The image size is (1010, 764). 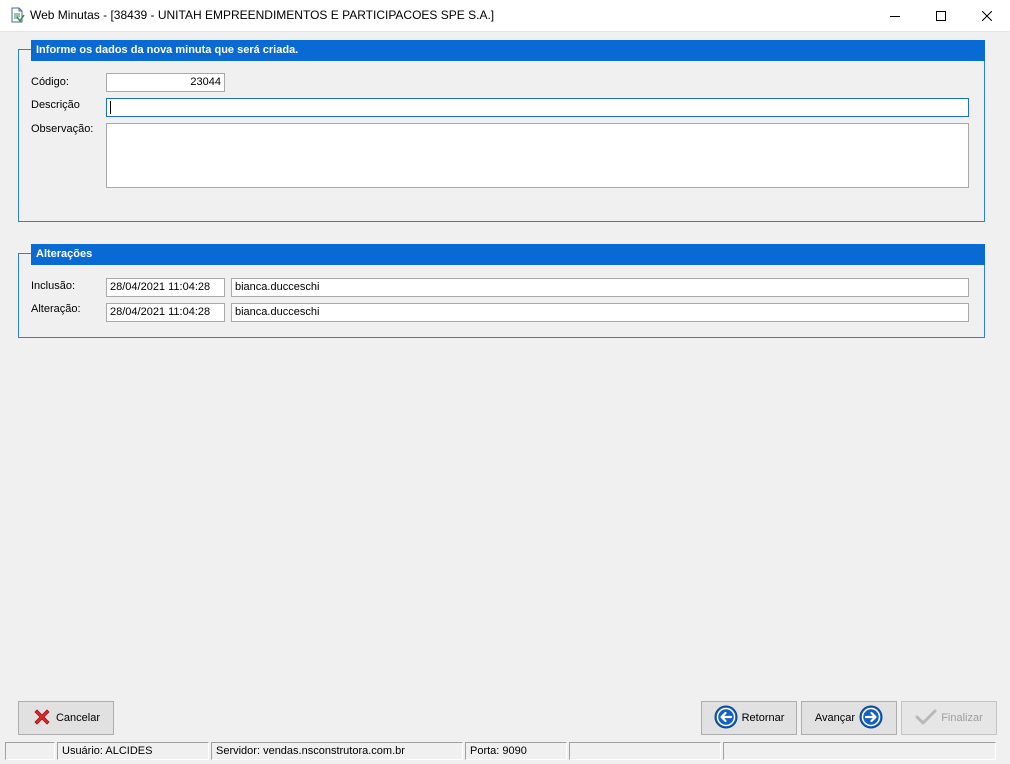 I want to click on inclusao-user-field: bianca.ducceschi, so click(x=600, y=287).